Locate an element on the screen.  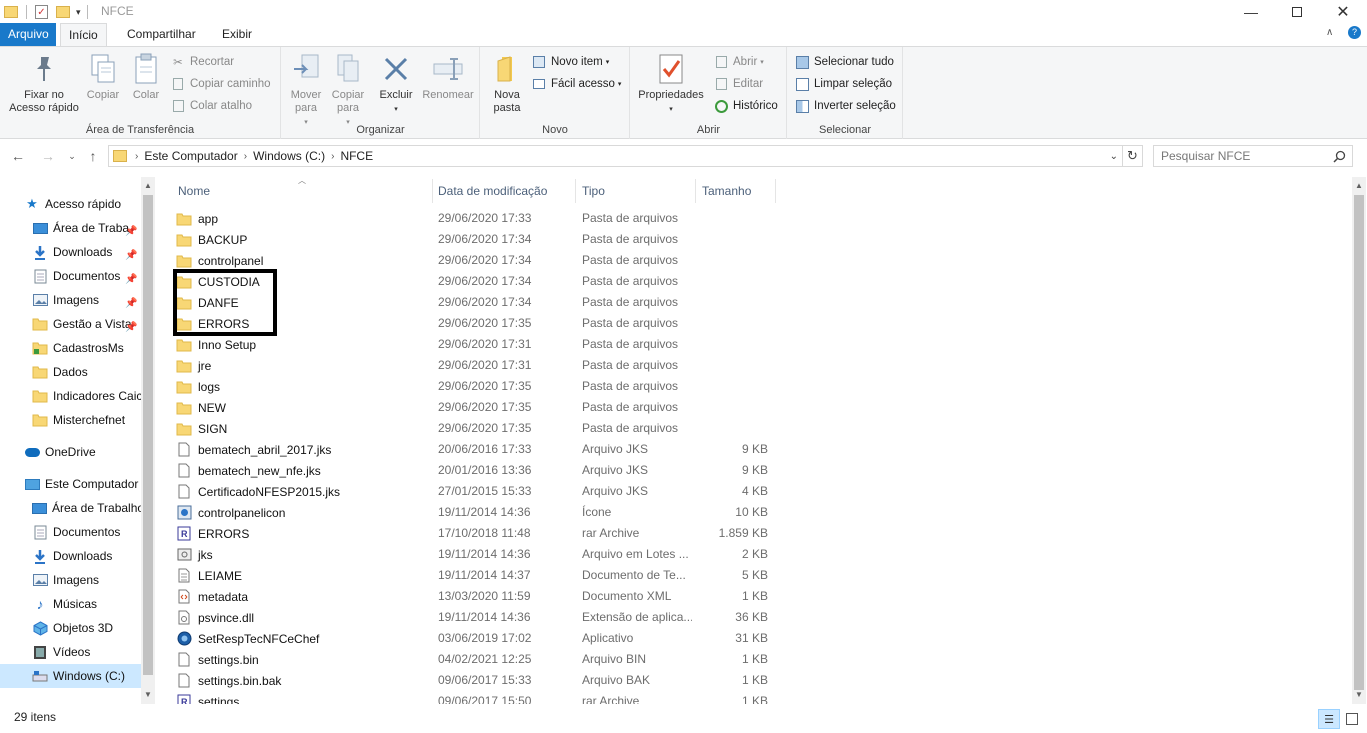
nav-item-documentos: Documentos 📌 is located at coordinates (86, 276).